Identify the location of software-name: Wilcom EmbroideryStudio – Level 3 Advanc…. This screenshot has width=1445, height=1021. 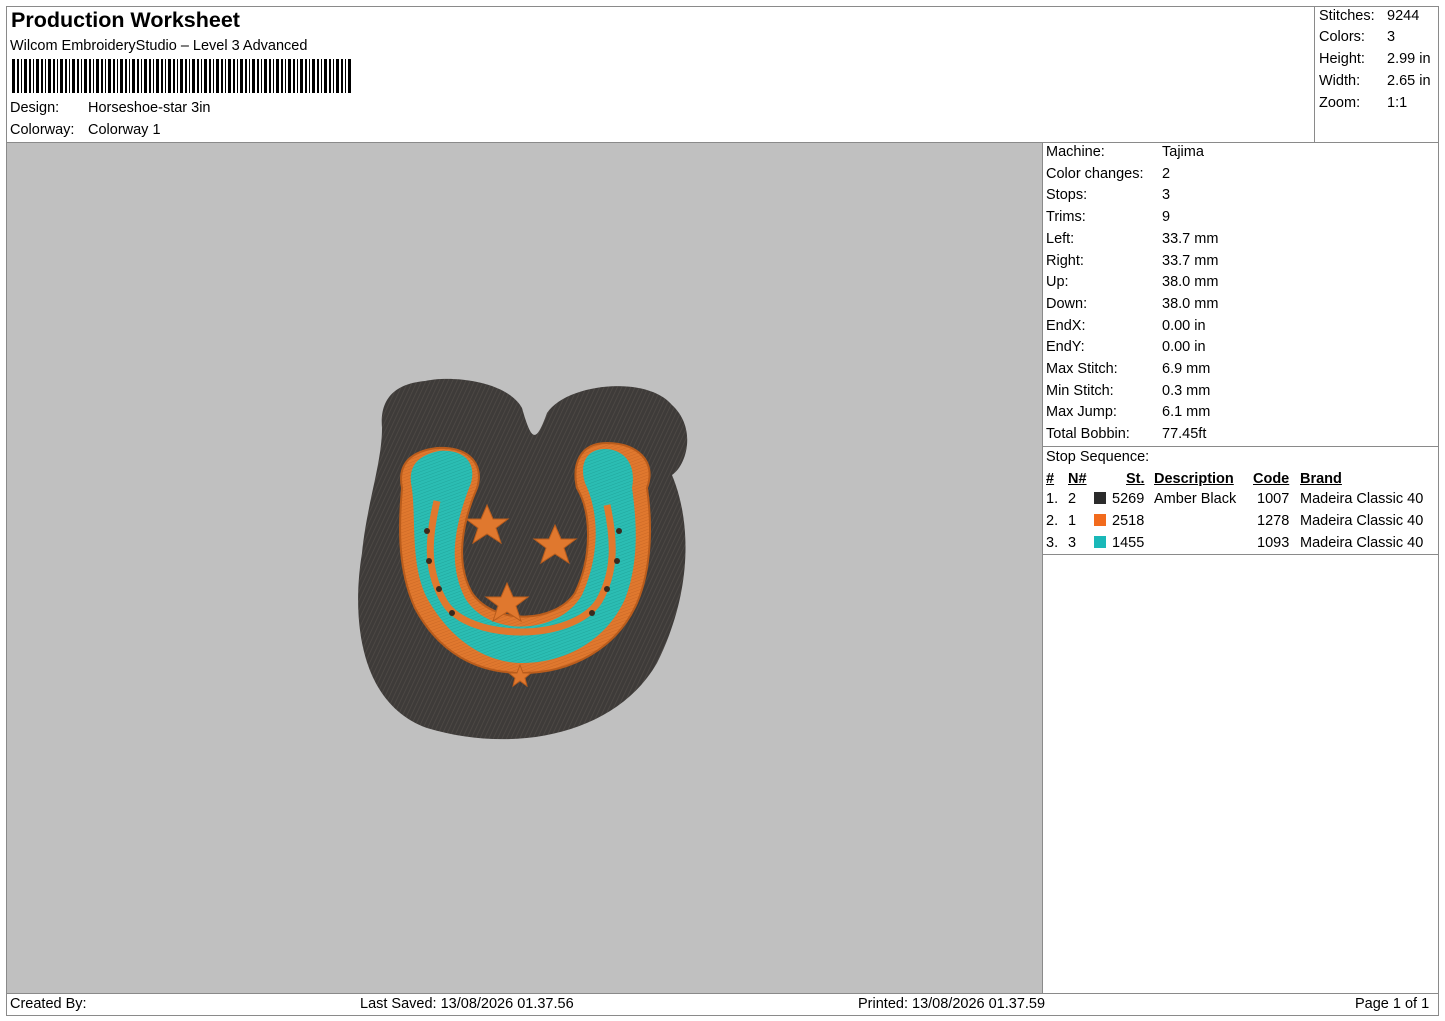
(159, 46).